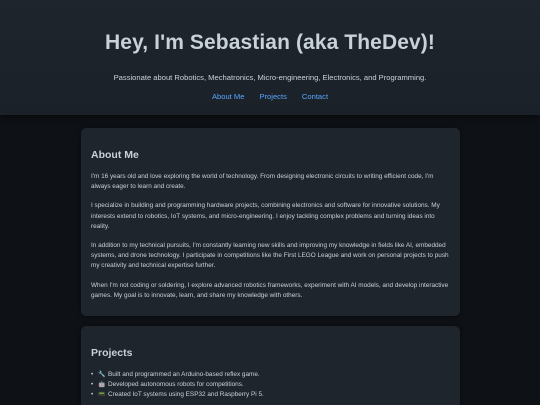 The height and width of the screenshot is (405, 540). Describe the element at coordinates (102, 395) in the screenshot. I see `pager-icon: 📟` at that location.